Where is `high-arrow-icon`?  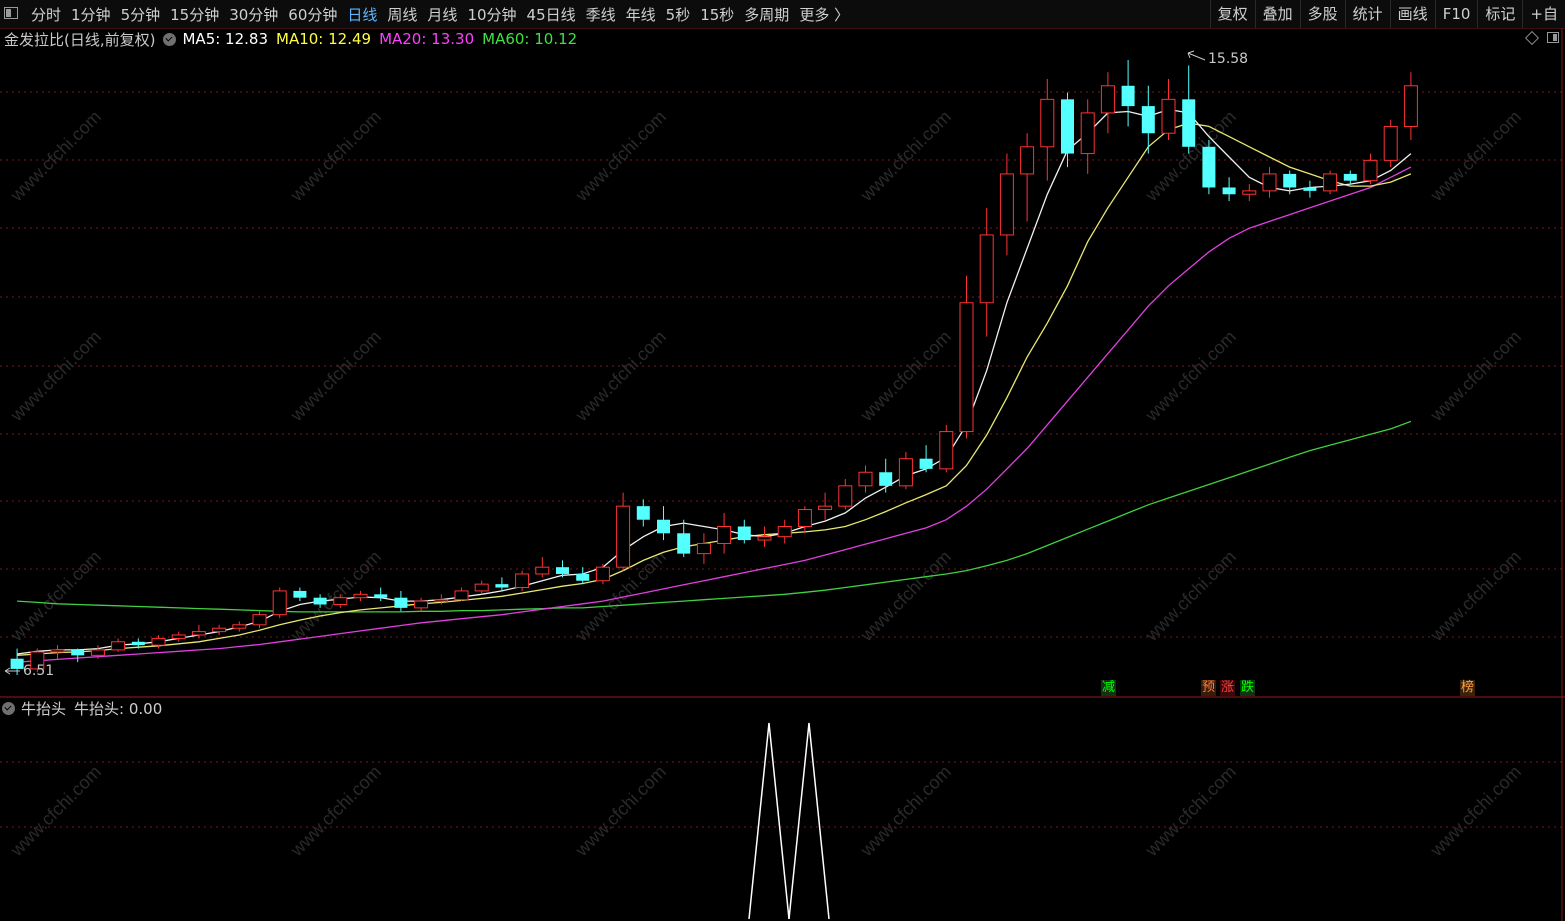
high-arrow-icon is located at coordinates (1196, 55).